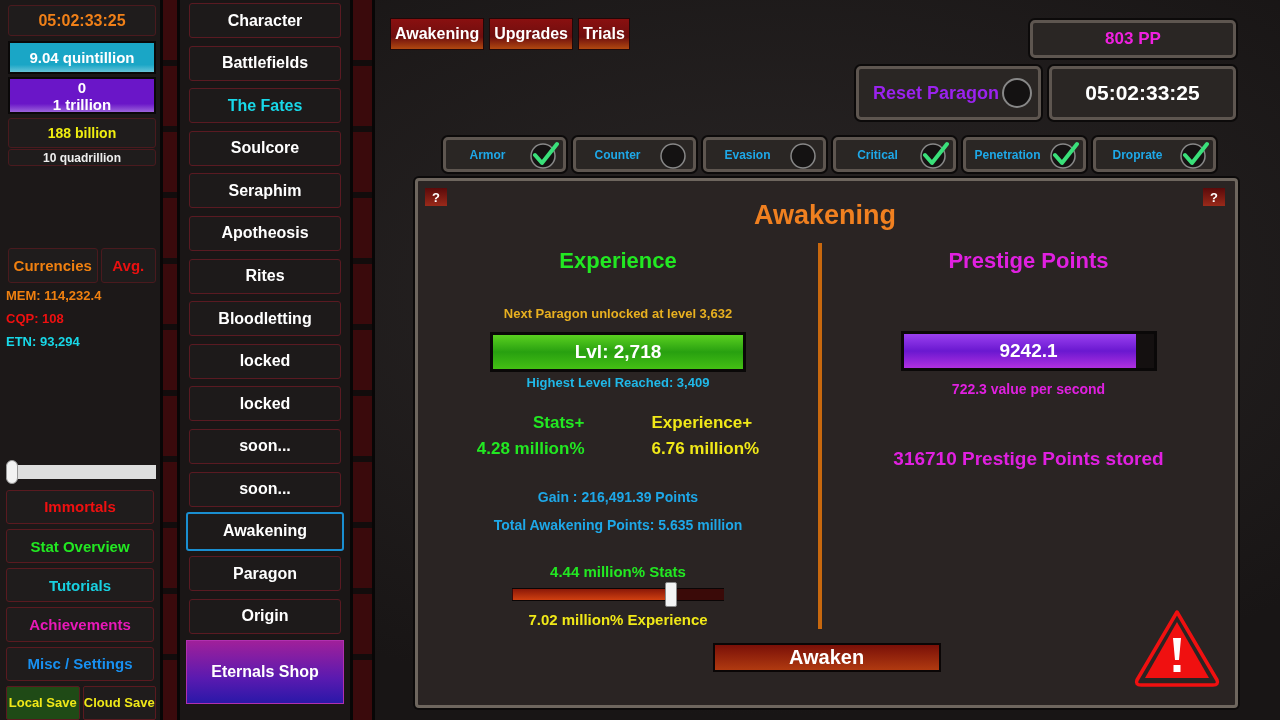 The height and width of the screenshot is (720, 1280). Describe the element at coordinates (531, 34) in the screenshot. I see `tab: Upgrades` at that location.